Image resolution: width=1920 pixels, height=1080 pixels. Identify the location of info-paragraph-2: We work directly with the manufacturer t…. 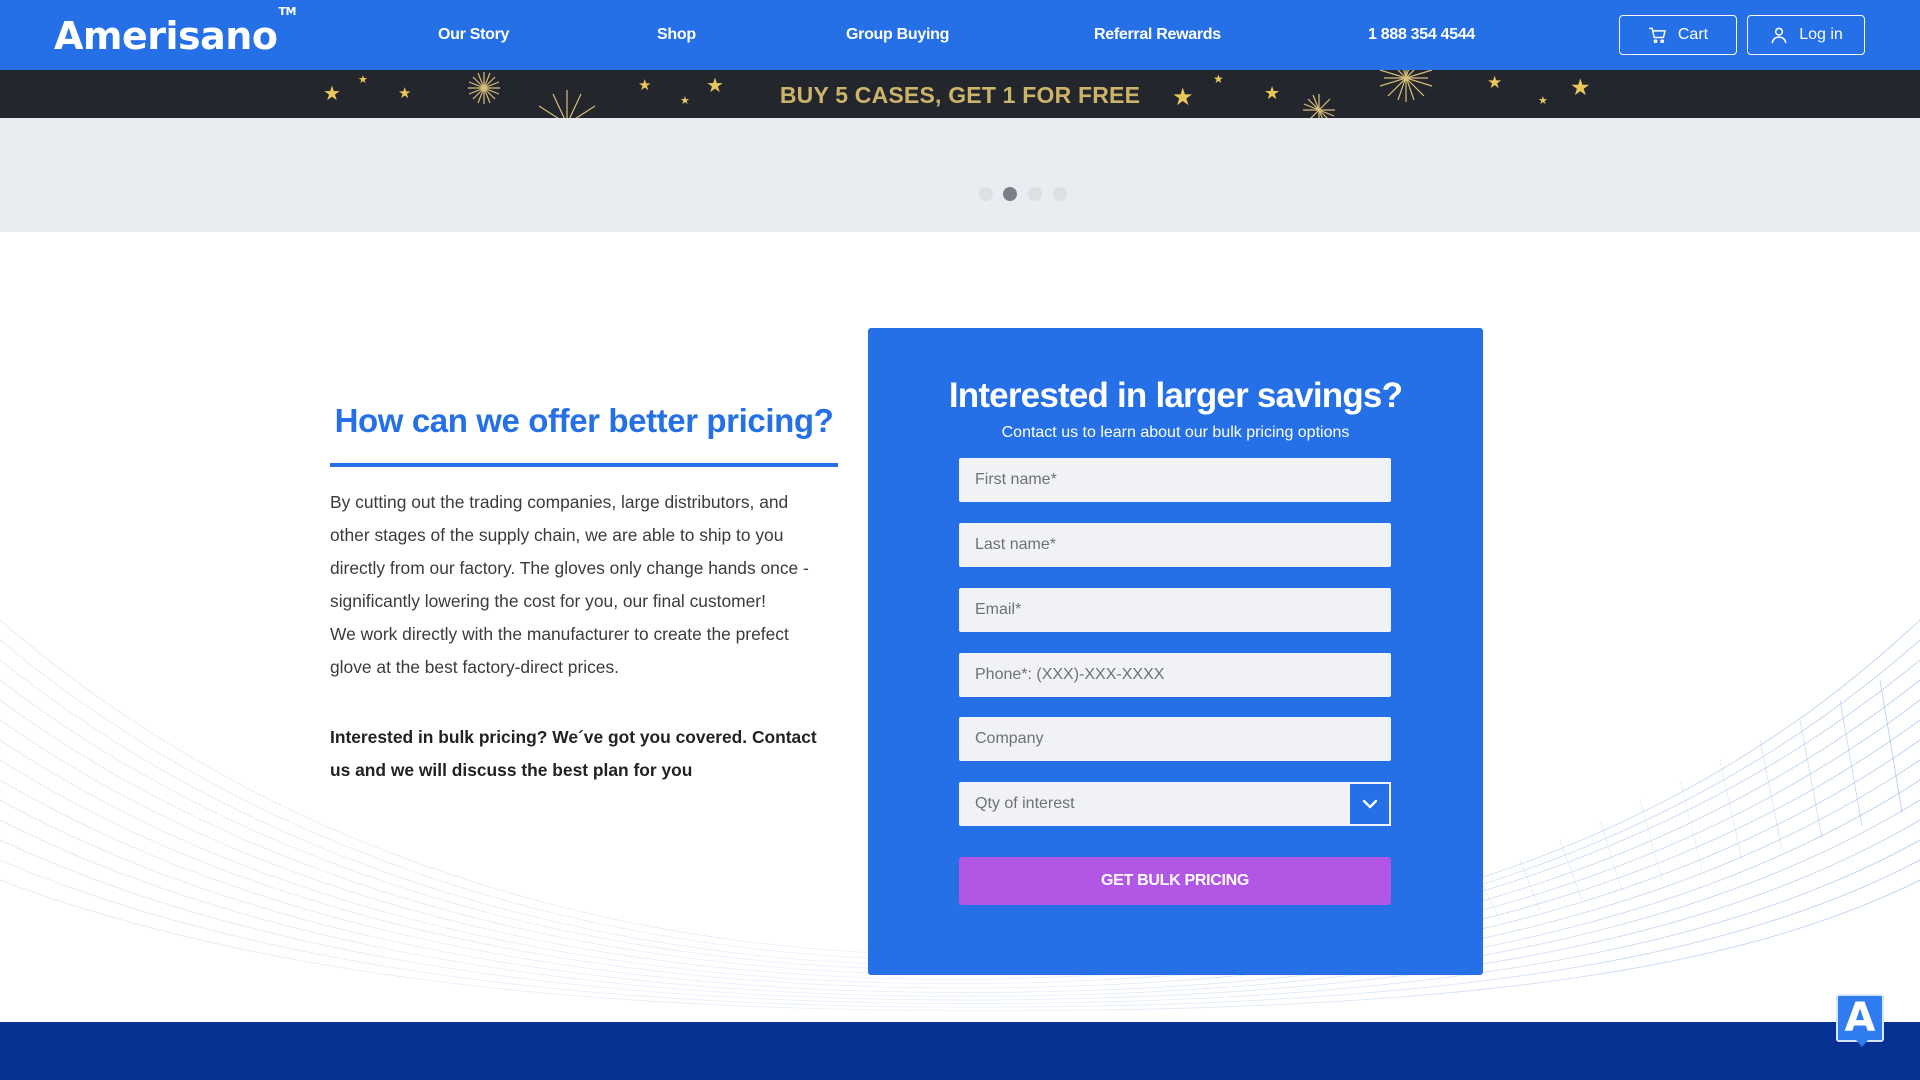
(559, 650).